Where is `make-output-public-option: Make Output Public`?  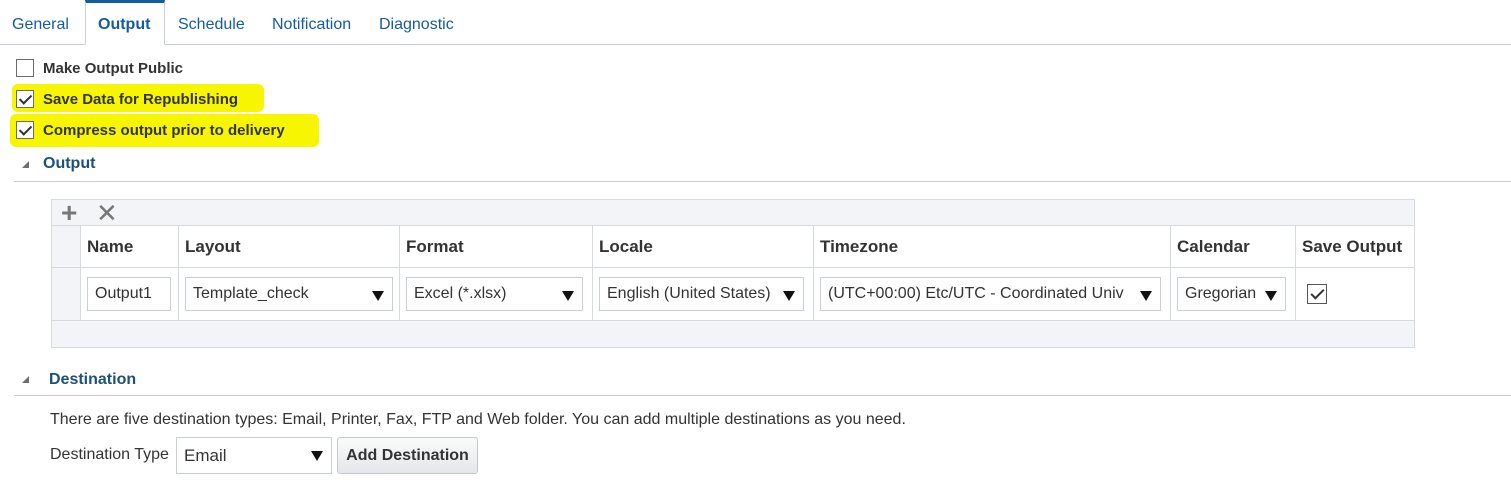 make-output-public-option: Make Output Public is located at coordinates (99, 68).